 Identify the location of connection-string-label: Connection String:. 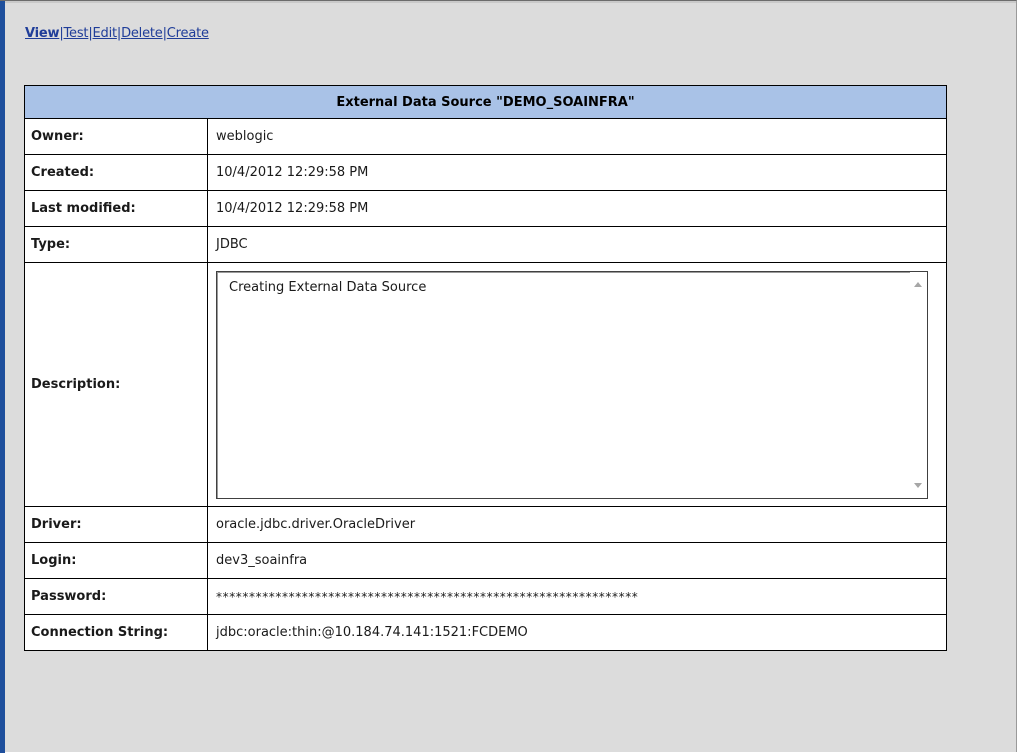
(116, 632).